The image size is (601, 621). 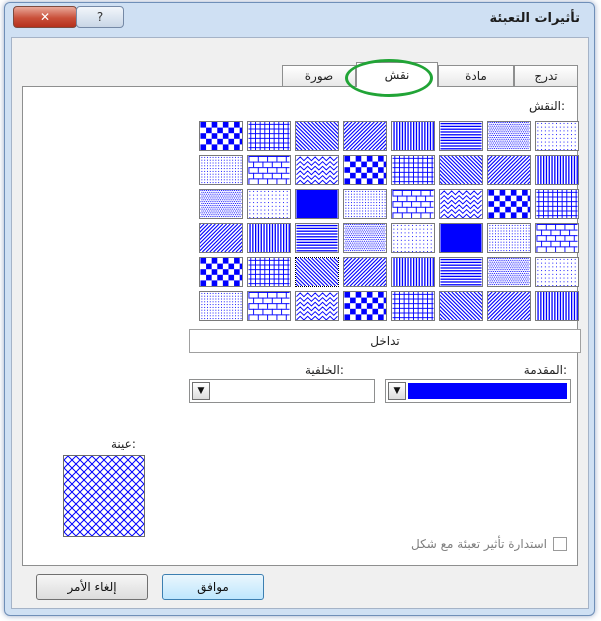 I want to click on foreground-label: المقدمة:, so click(x=545, y=370).